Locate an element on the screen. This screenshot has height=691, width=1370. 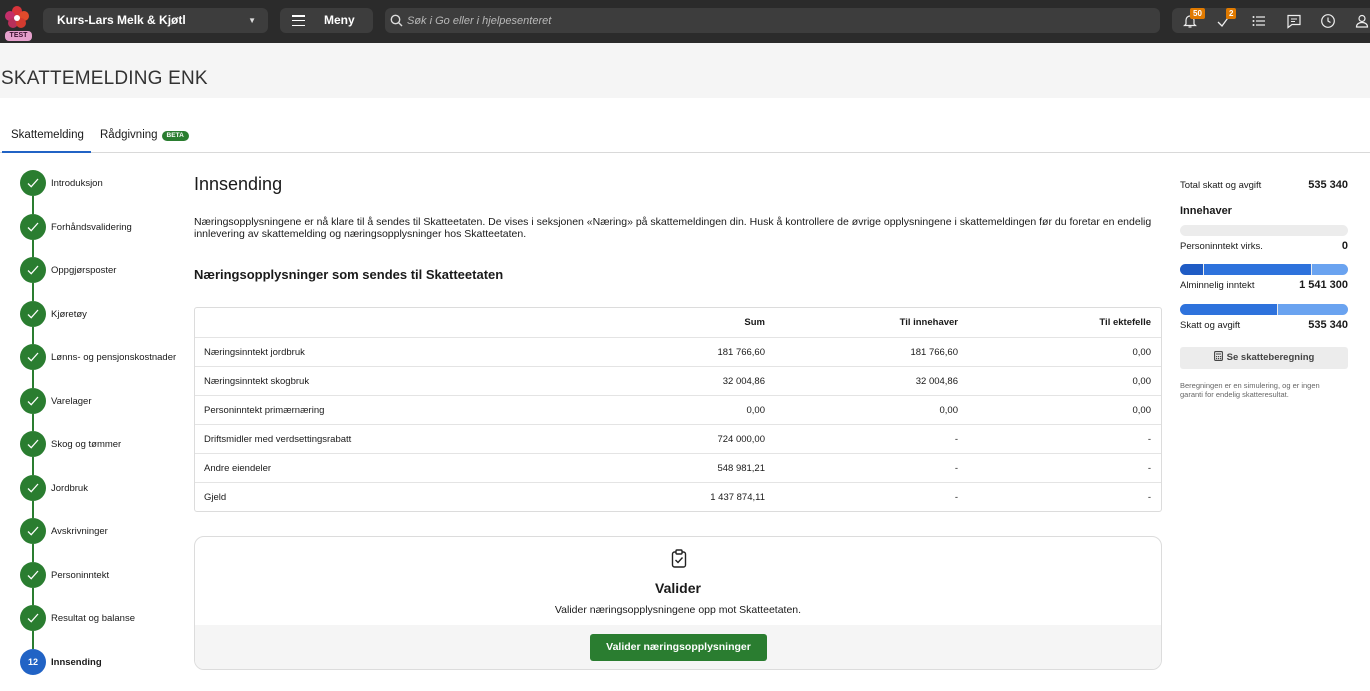
tasks-badge: 2 is located at coordinates (1231, 13).